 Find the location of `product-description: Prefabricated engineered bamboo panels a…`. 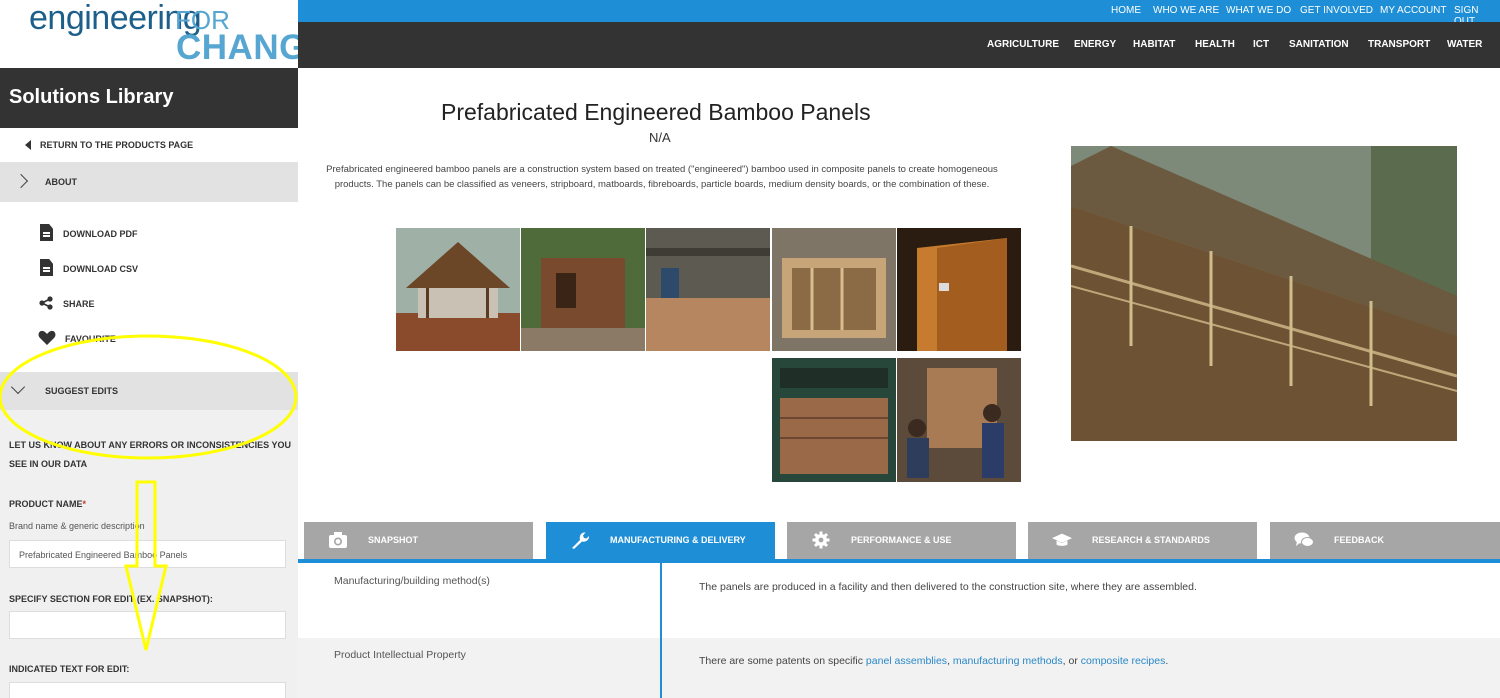

product-description: Prefabricated engineered bamboo panels a… is located at coordinates (662, 177).